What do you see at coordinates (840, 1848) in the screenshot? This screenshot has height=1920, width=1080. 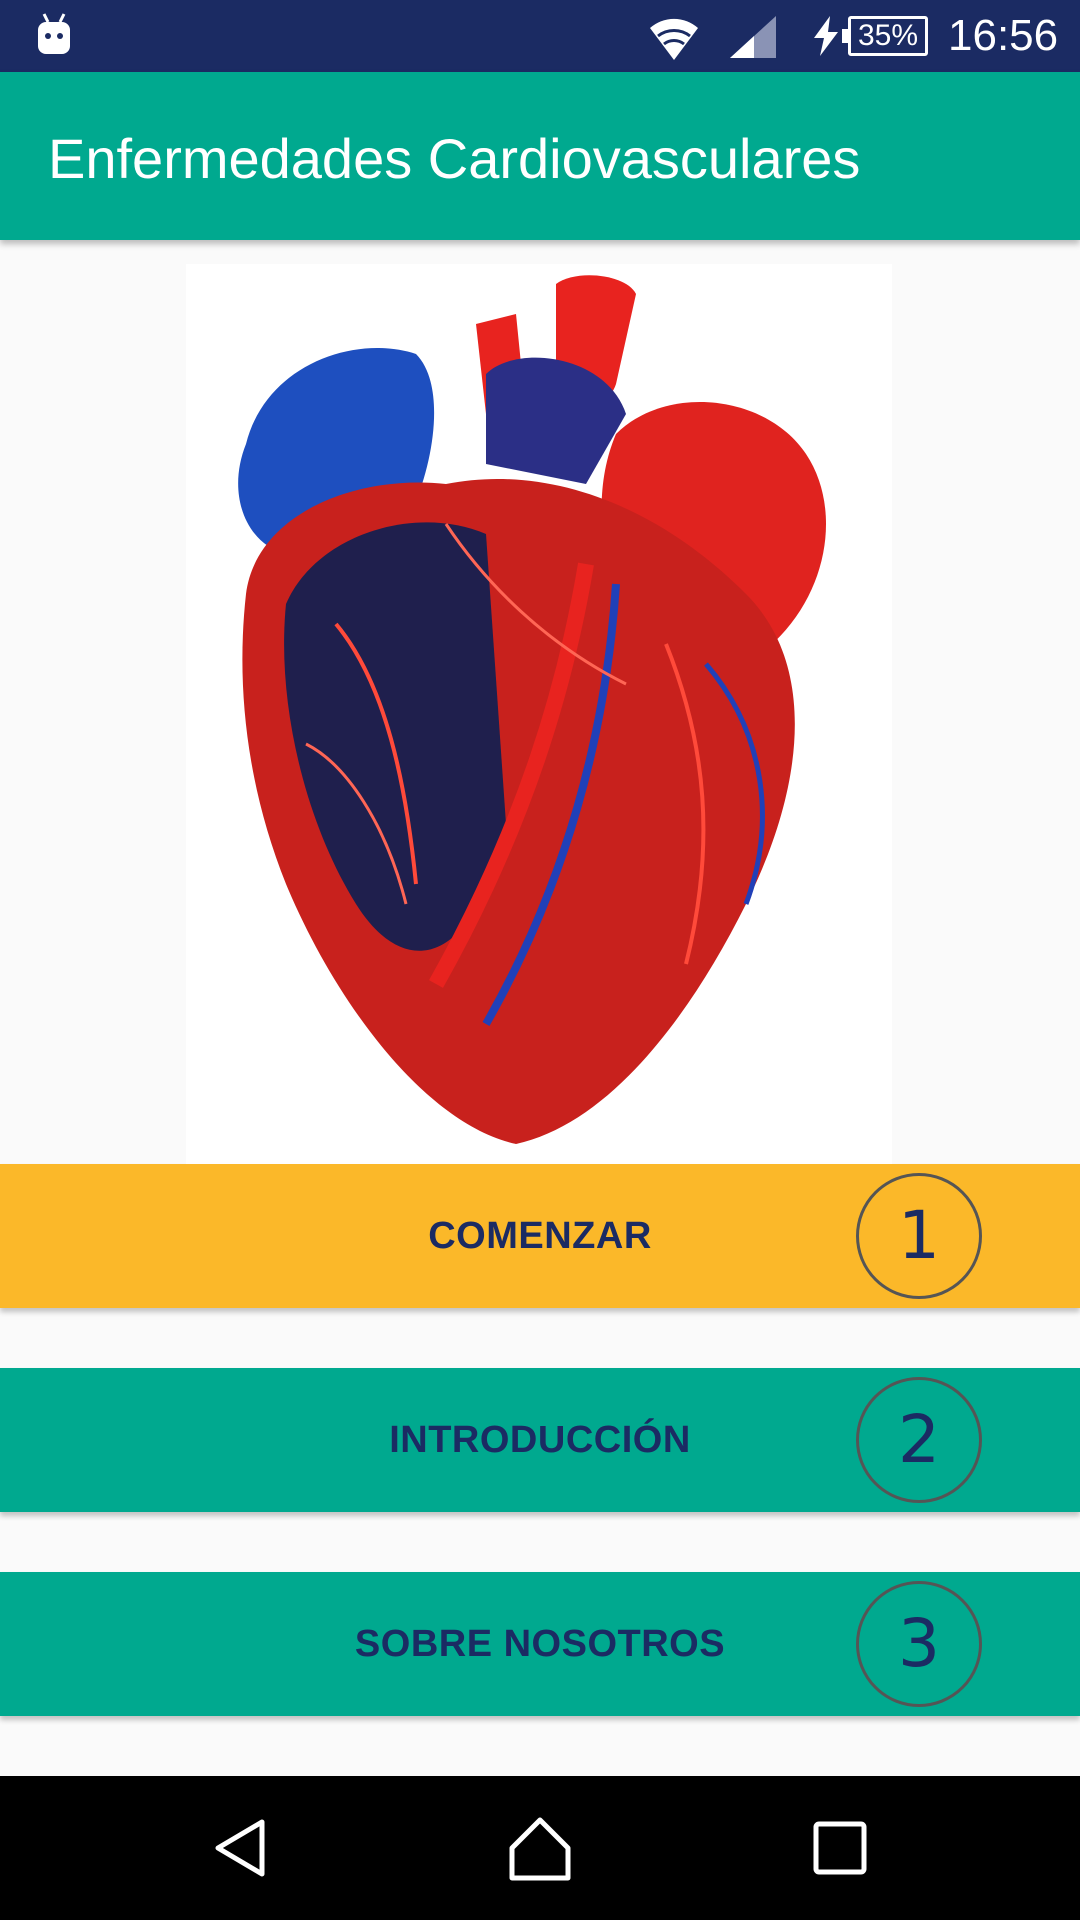 I see `recents-icon` at bounding box center [840, 1848].